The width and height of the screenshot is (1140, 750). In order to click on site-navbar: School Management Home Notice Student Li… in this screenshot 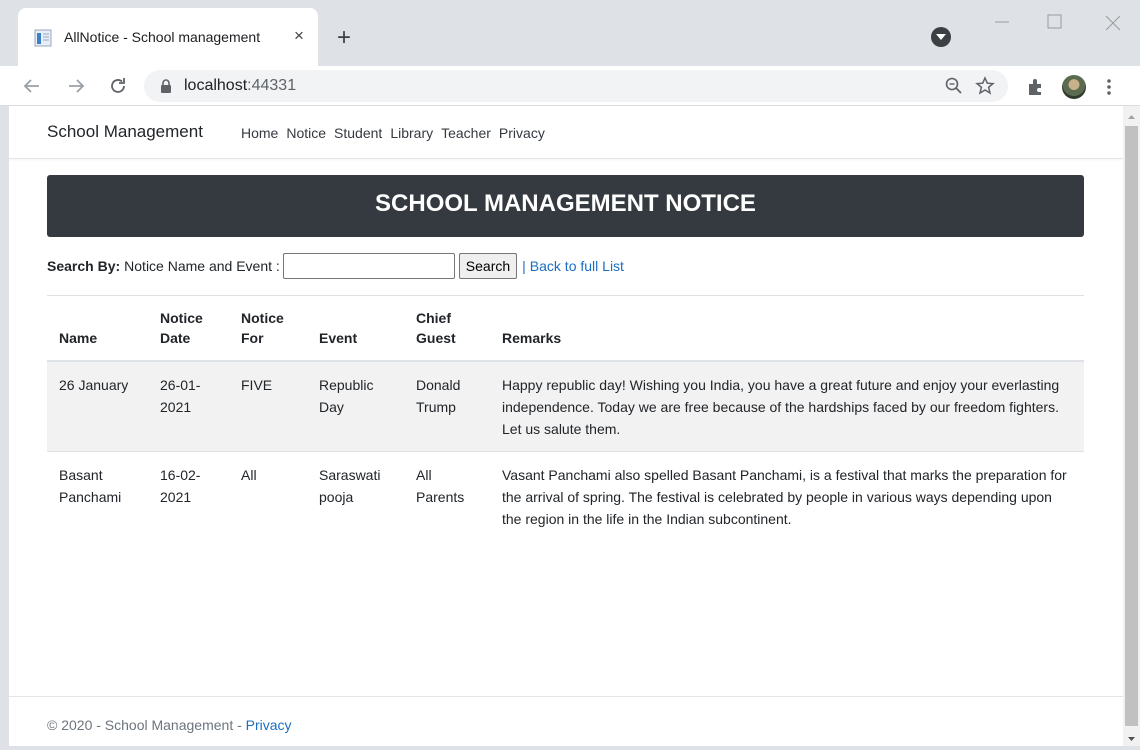, I will do `click(566, 132)`.